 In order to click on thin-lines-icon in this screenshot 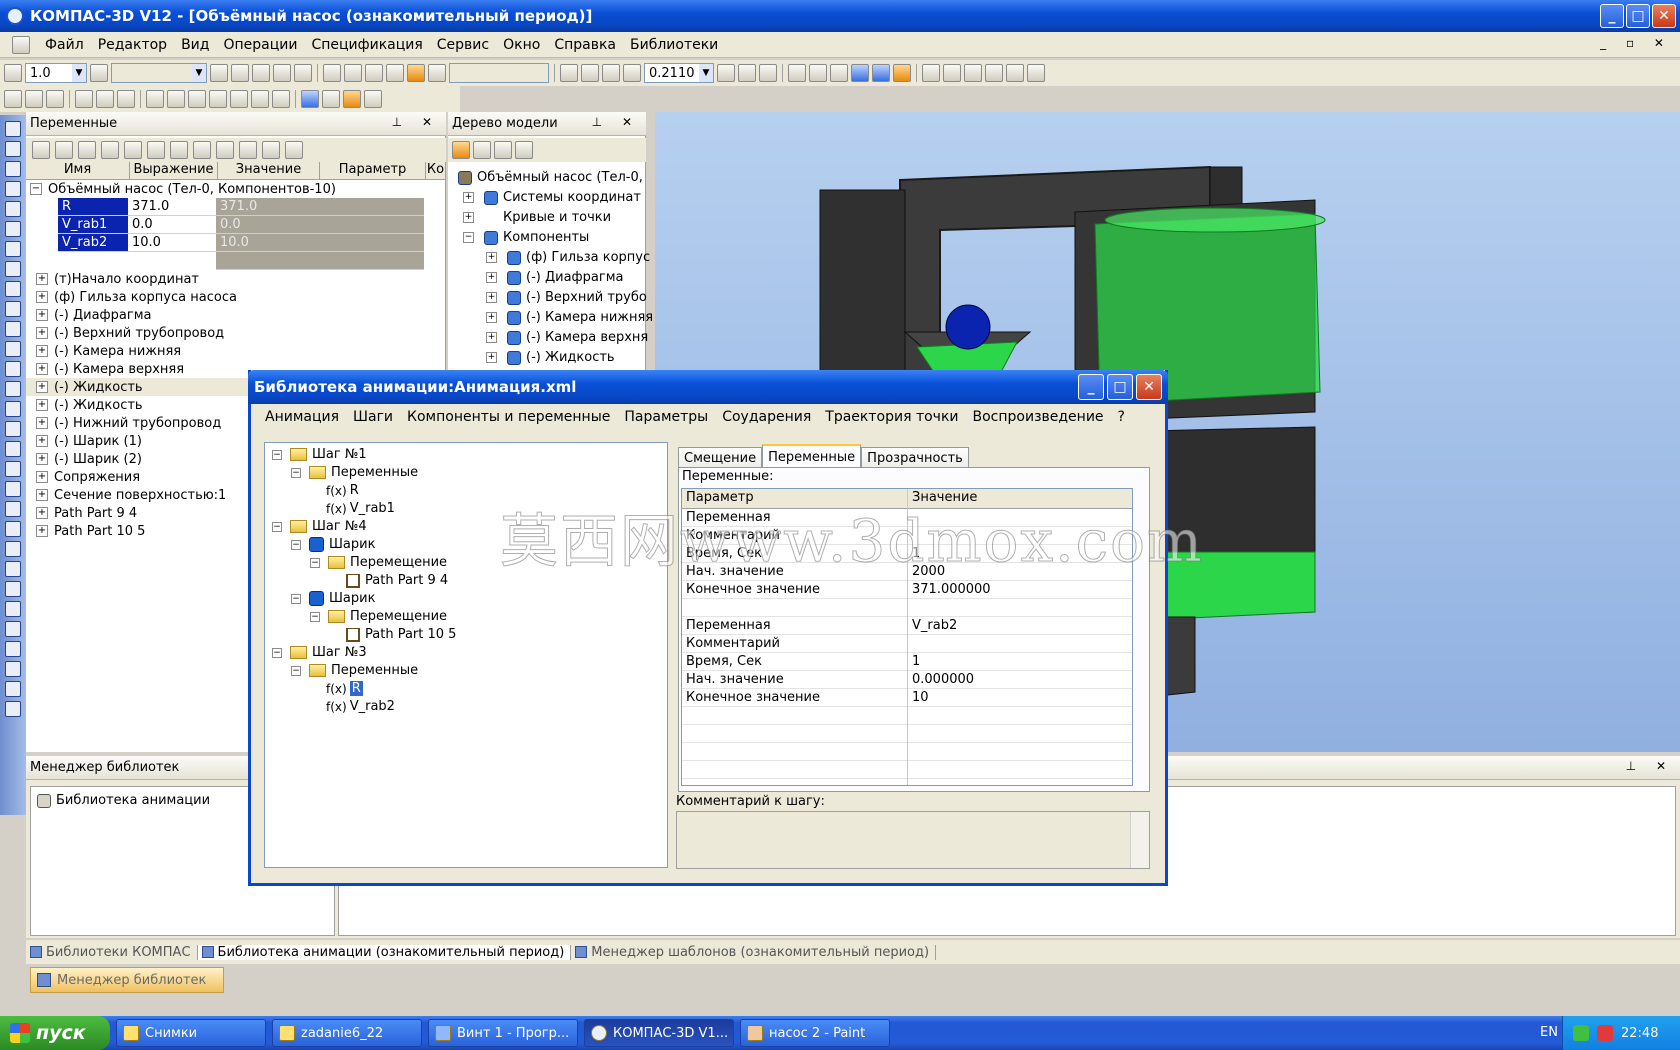, I will do `click(839, 73)`.